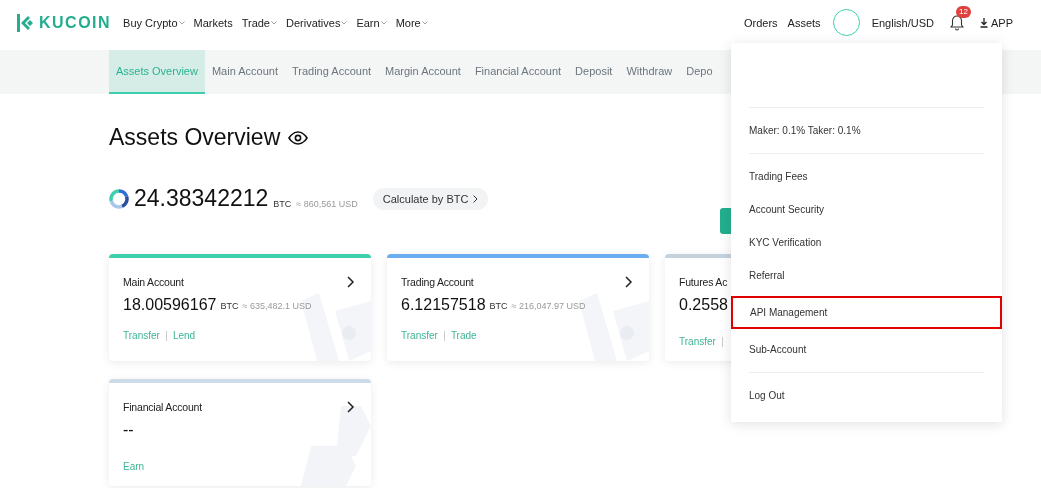 This screenshot has width=1041, height=488. I want to click on nav-item: Derivatives, so click(317, 22).